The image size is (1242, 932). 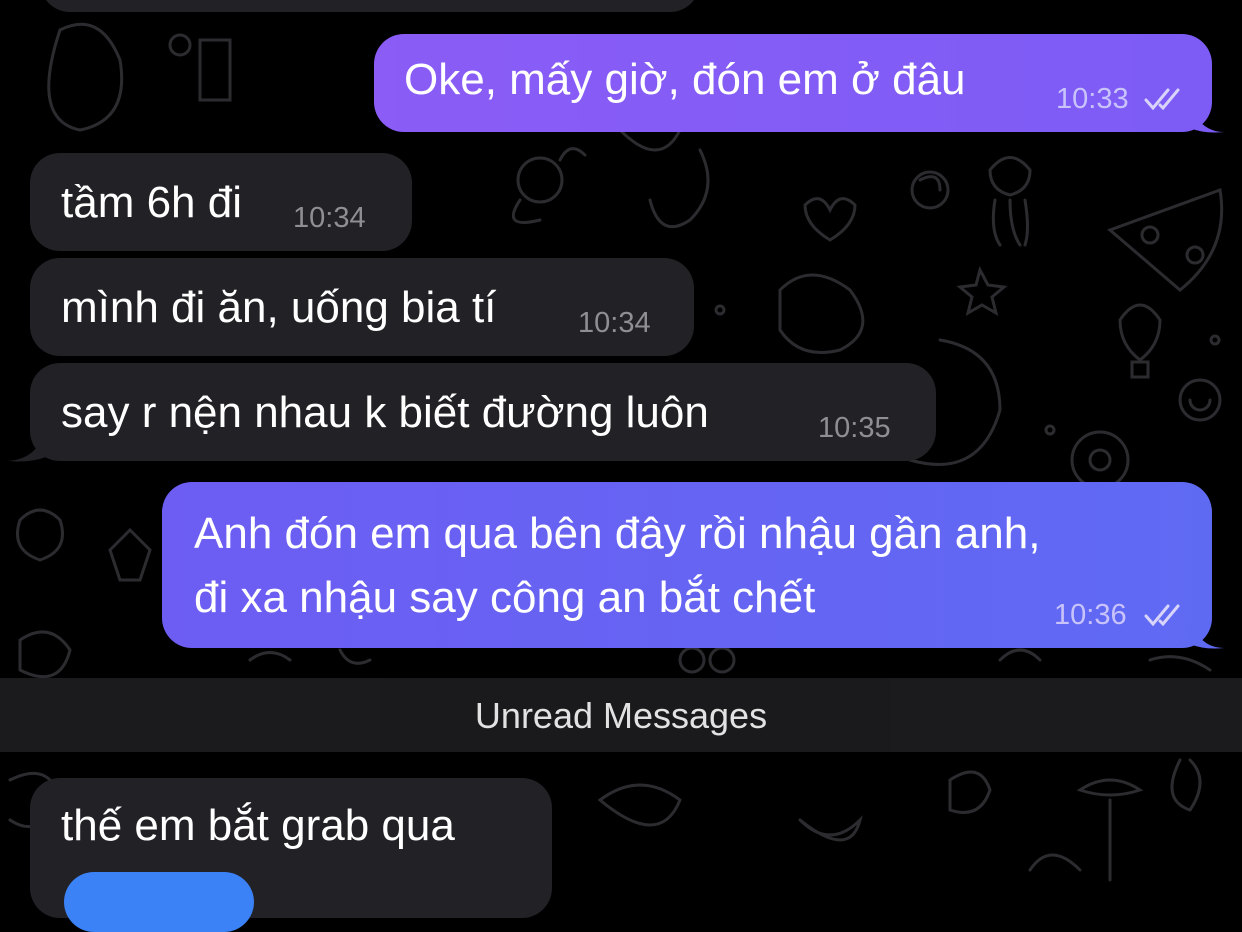 I want to click on message-text: Oke, mấy giờ, đón em ở đâu, so click(x=685, y=79).